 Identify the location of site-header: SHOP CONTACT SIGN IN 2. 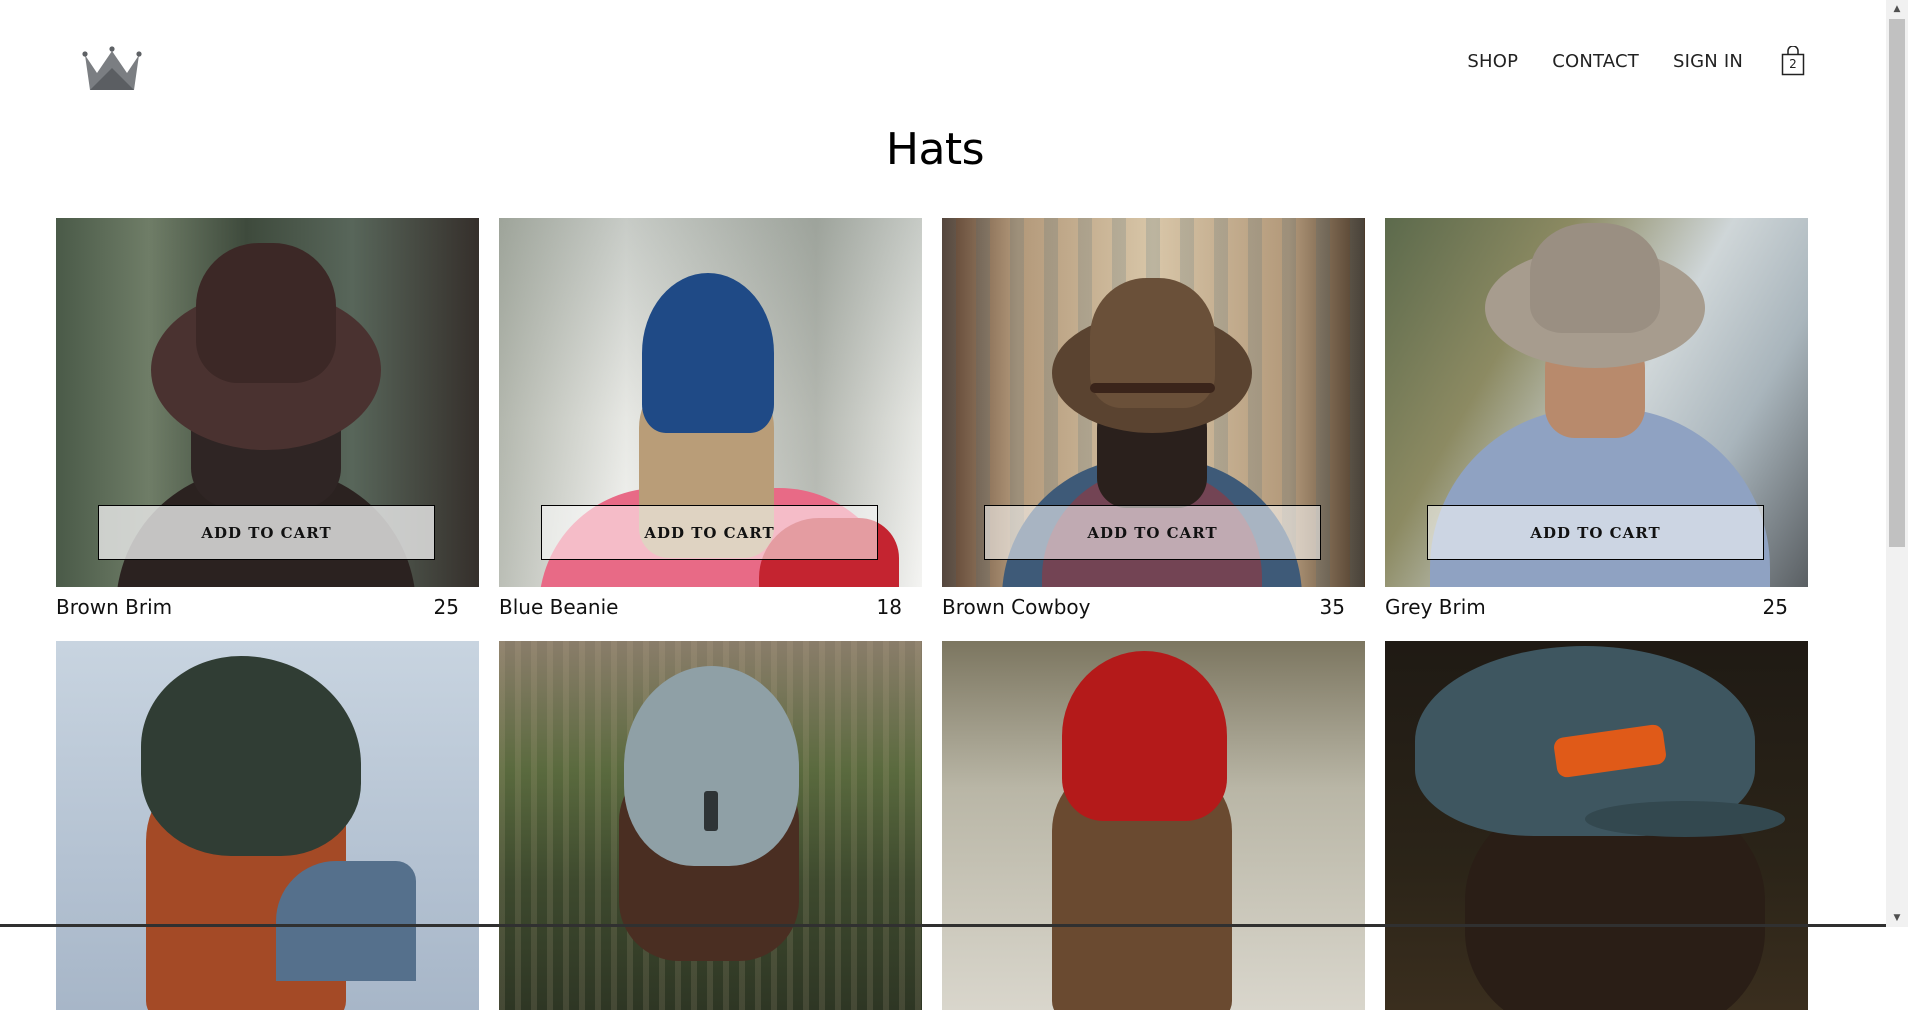
(954, 60).